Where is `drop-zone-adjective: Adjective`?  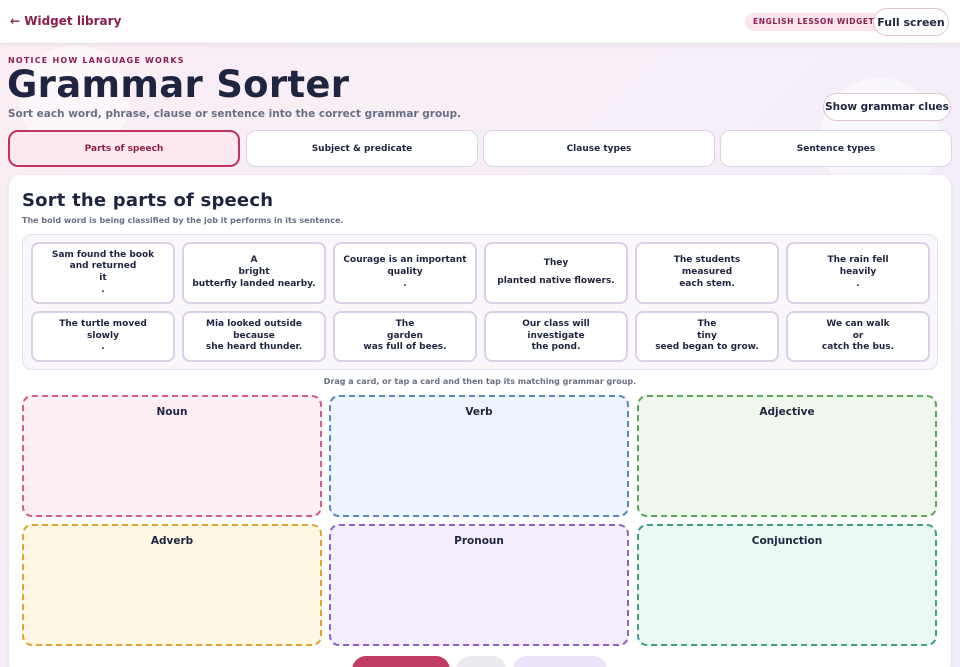
drop-zone-adjective: Adjective is located at coordinates (787, 456).